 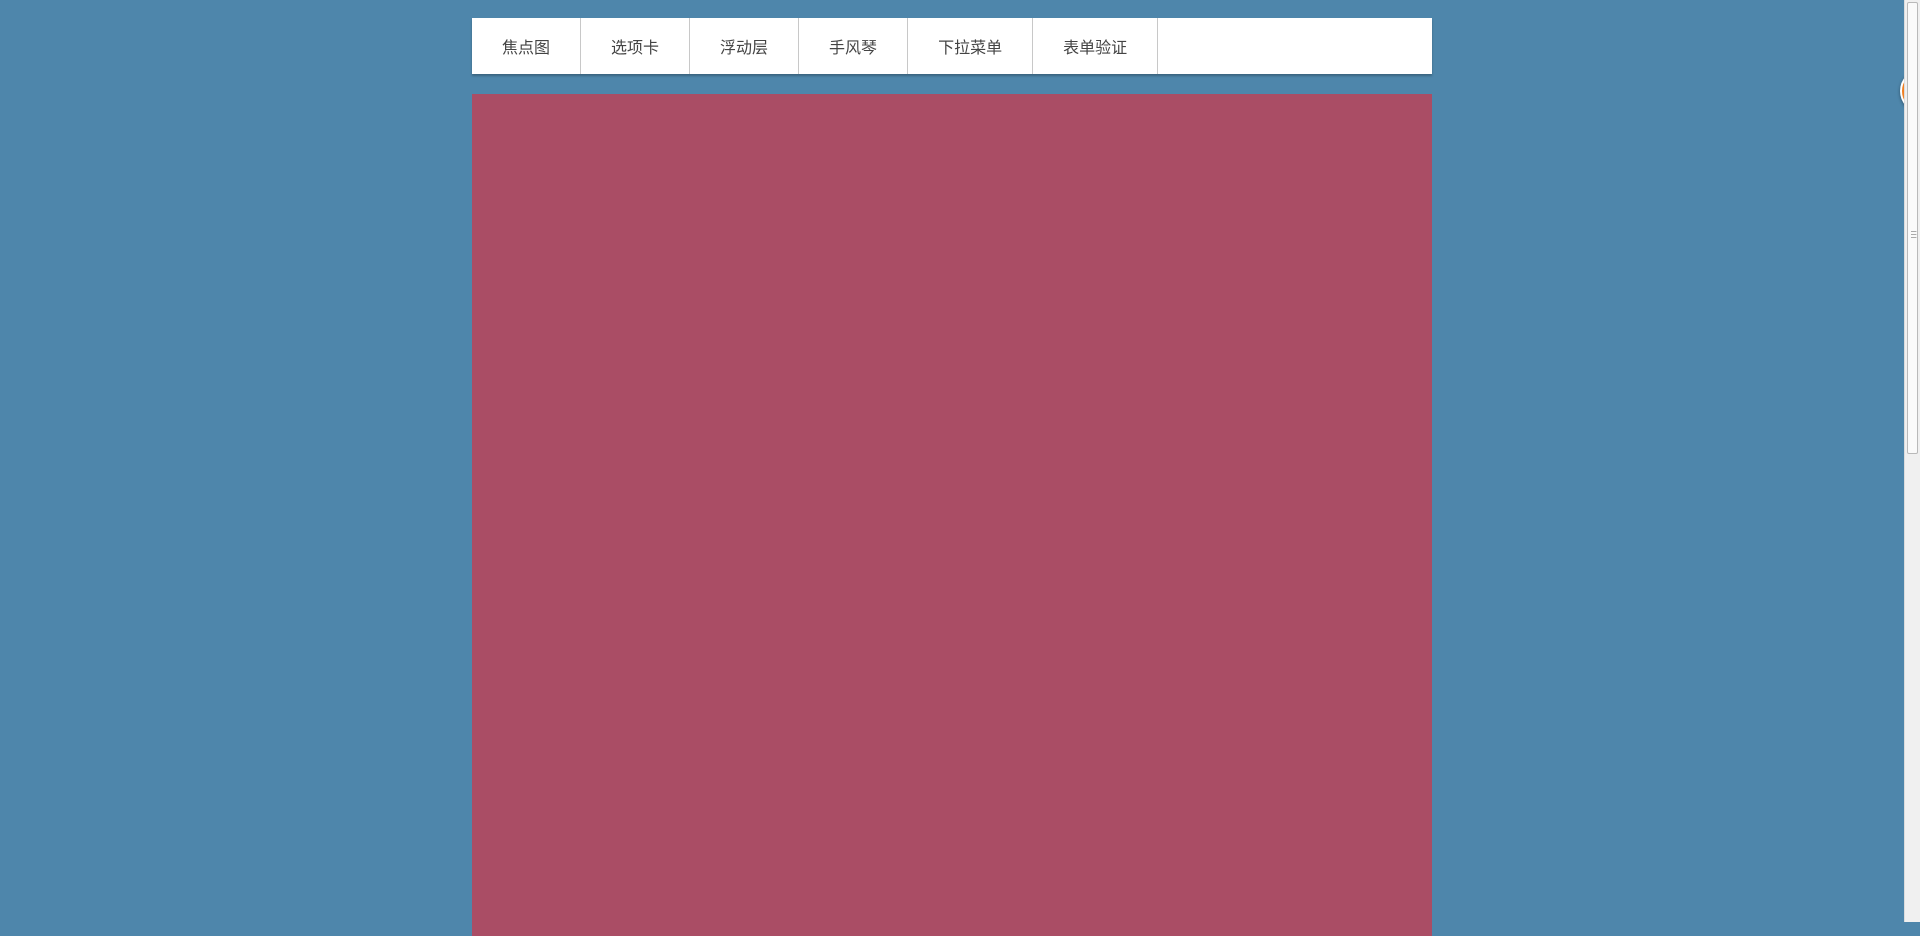 What do you see at coordinates (971, 46) in the screenshot?
I see `nav-item-dropdown-menu: 下拉菜单` at bounding box center [971, 46].